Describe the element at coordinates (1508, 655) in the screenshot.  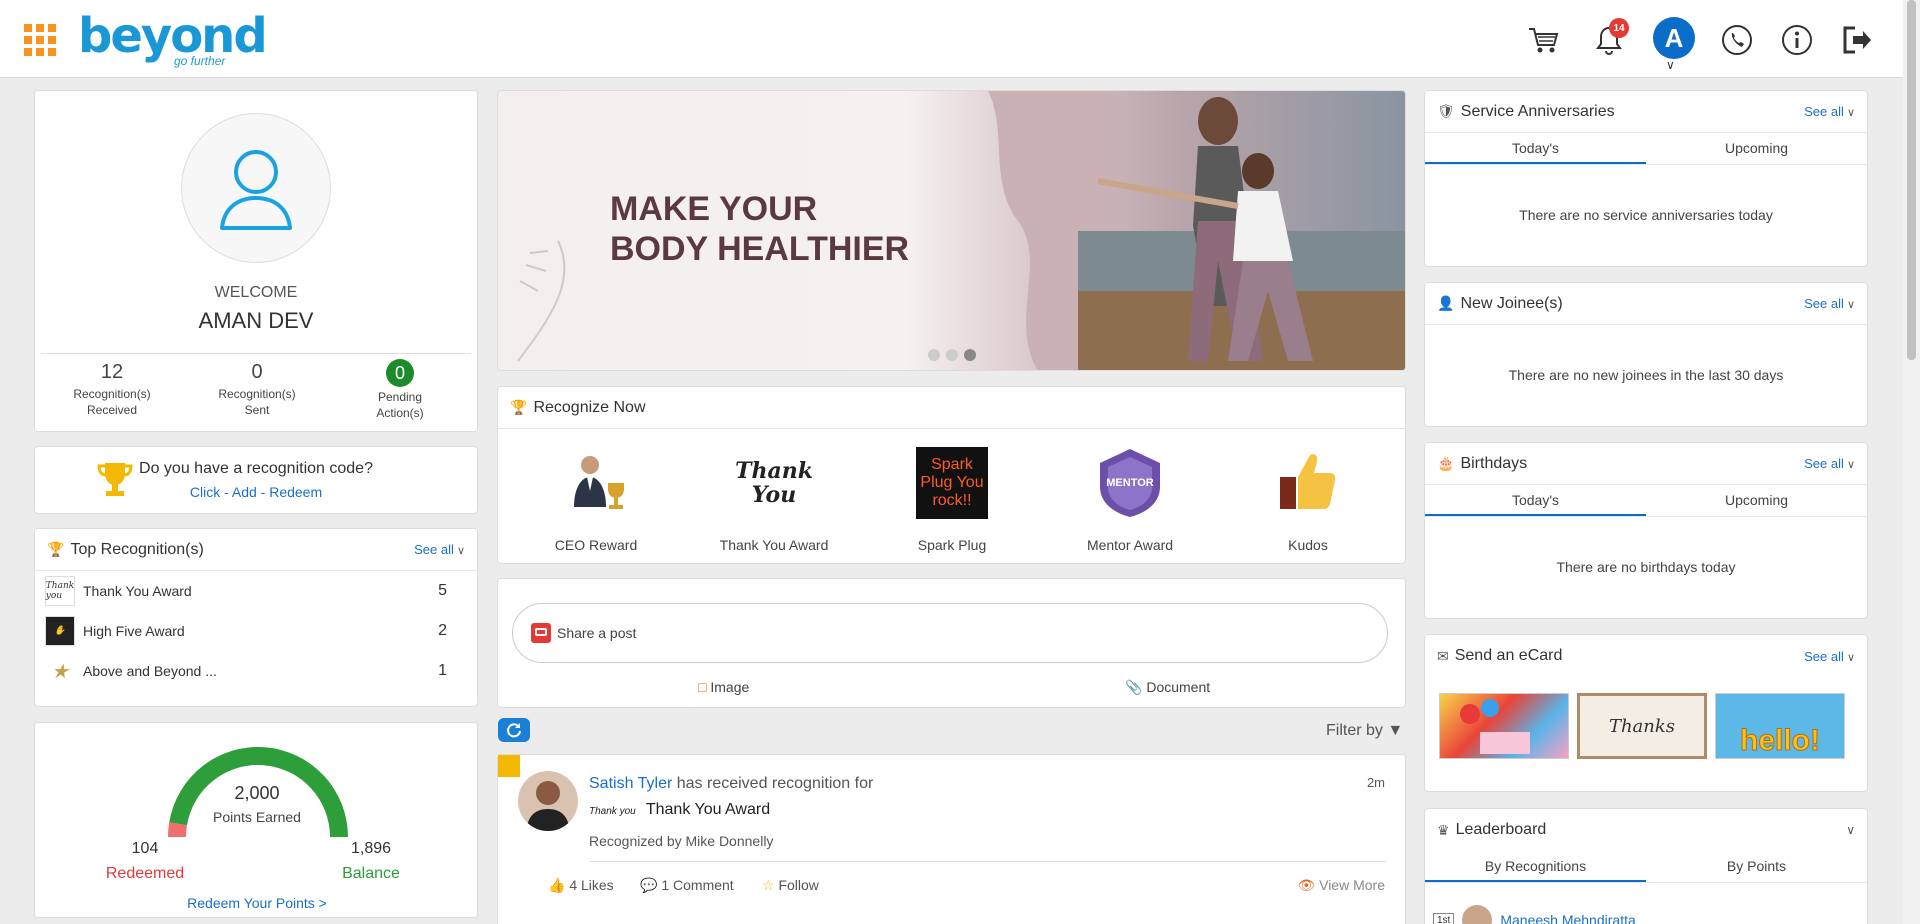
I see `ecard-title: Send an eCard` at that location.